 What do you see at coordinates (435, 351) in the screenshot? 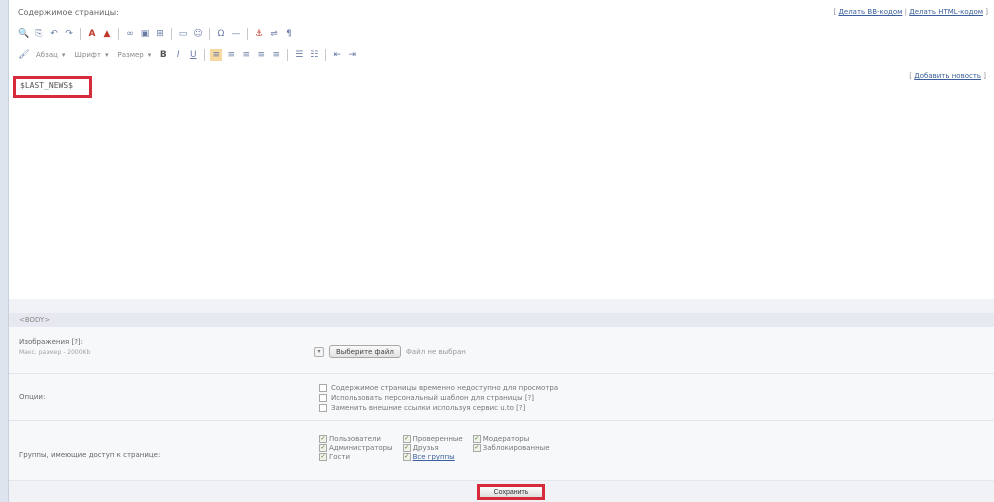
I see `file-status: Файл не выбран` at bounding box center [435, 351].